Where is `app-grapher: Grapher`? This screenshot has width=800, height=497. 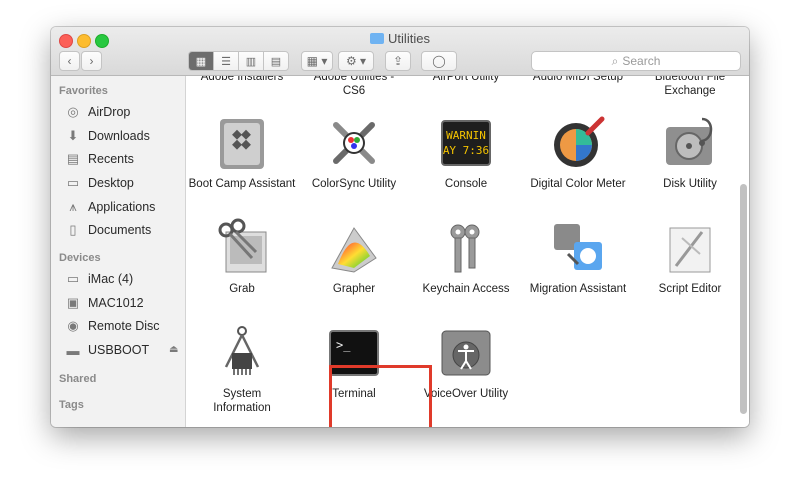 app-grapher: Grapher is located at coordinates (354, 257).